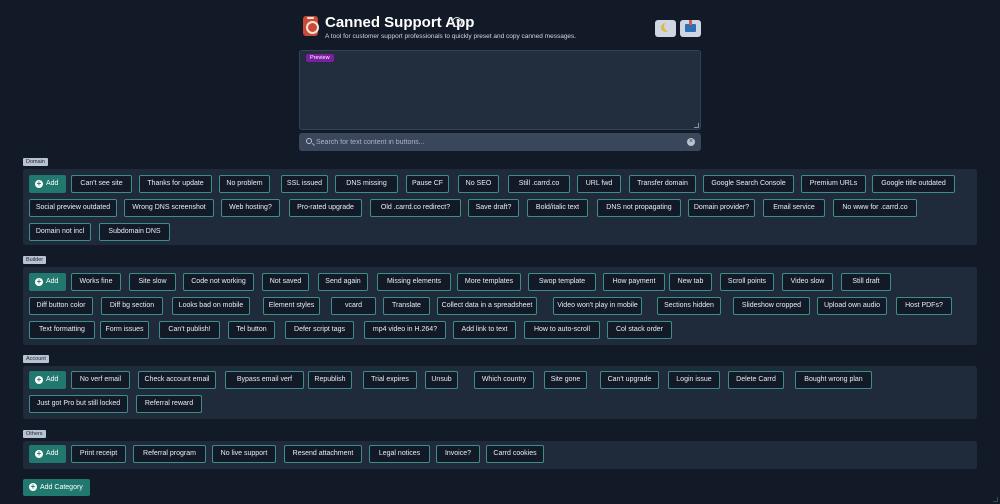 This screenshot has height=504, width=1000. What do you see at coordinates (390, 380) in the screenshot?
I see `canned-button: Trial expires` at bounding box center [390, 380].